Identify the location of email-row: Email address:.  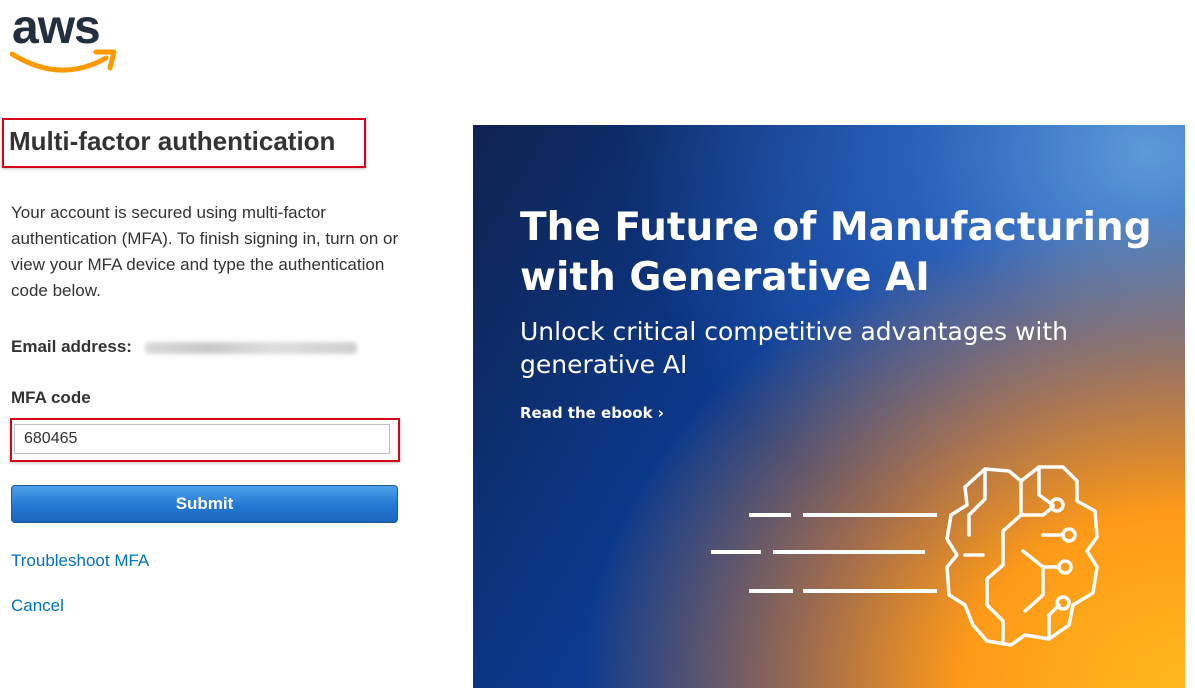
(184, 347).